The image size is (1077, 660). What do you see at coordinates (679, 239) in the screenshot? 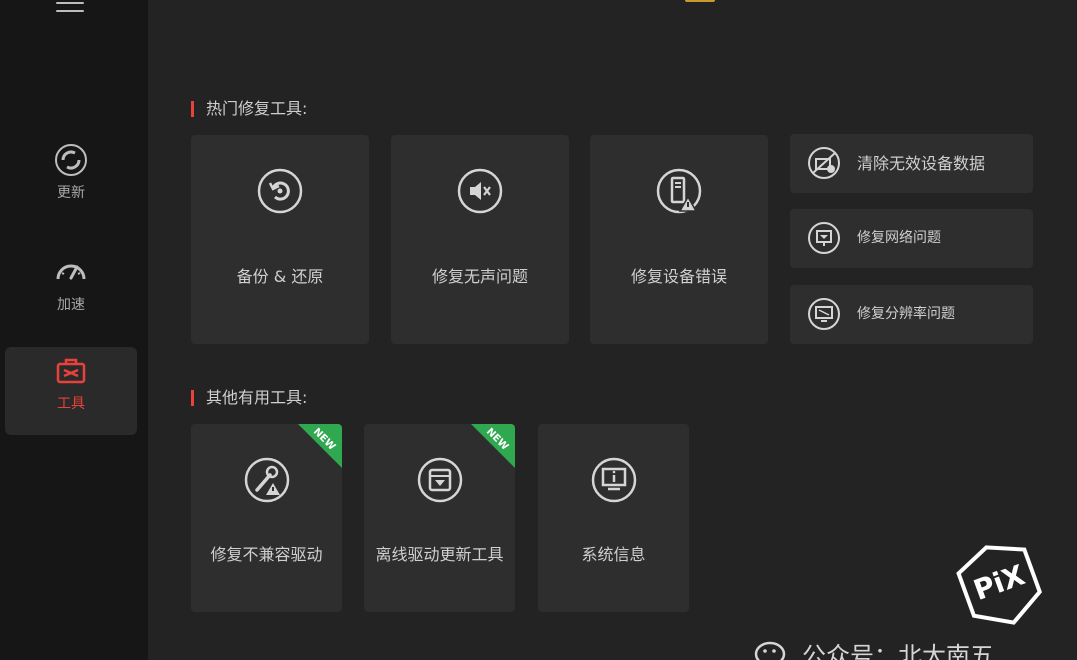
I see `fix-device-error-card: 修复设备错误` at bounding box center [679, 239].